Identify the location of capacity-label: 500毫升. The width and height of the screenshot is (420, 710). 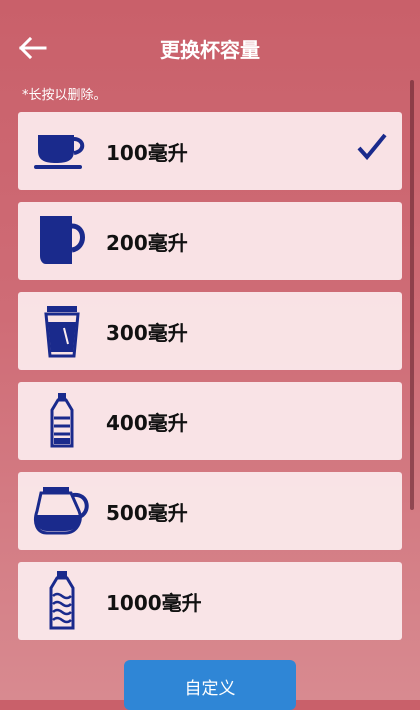
(147, 512).